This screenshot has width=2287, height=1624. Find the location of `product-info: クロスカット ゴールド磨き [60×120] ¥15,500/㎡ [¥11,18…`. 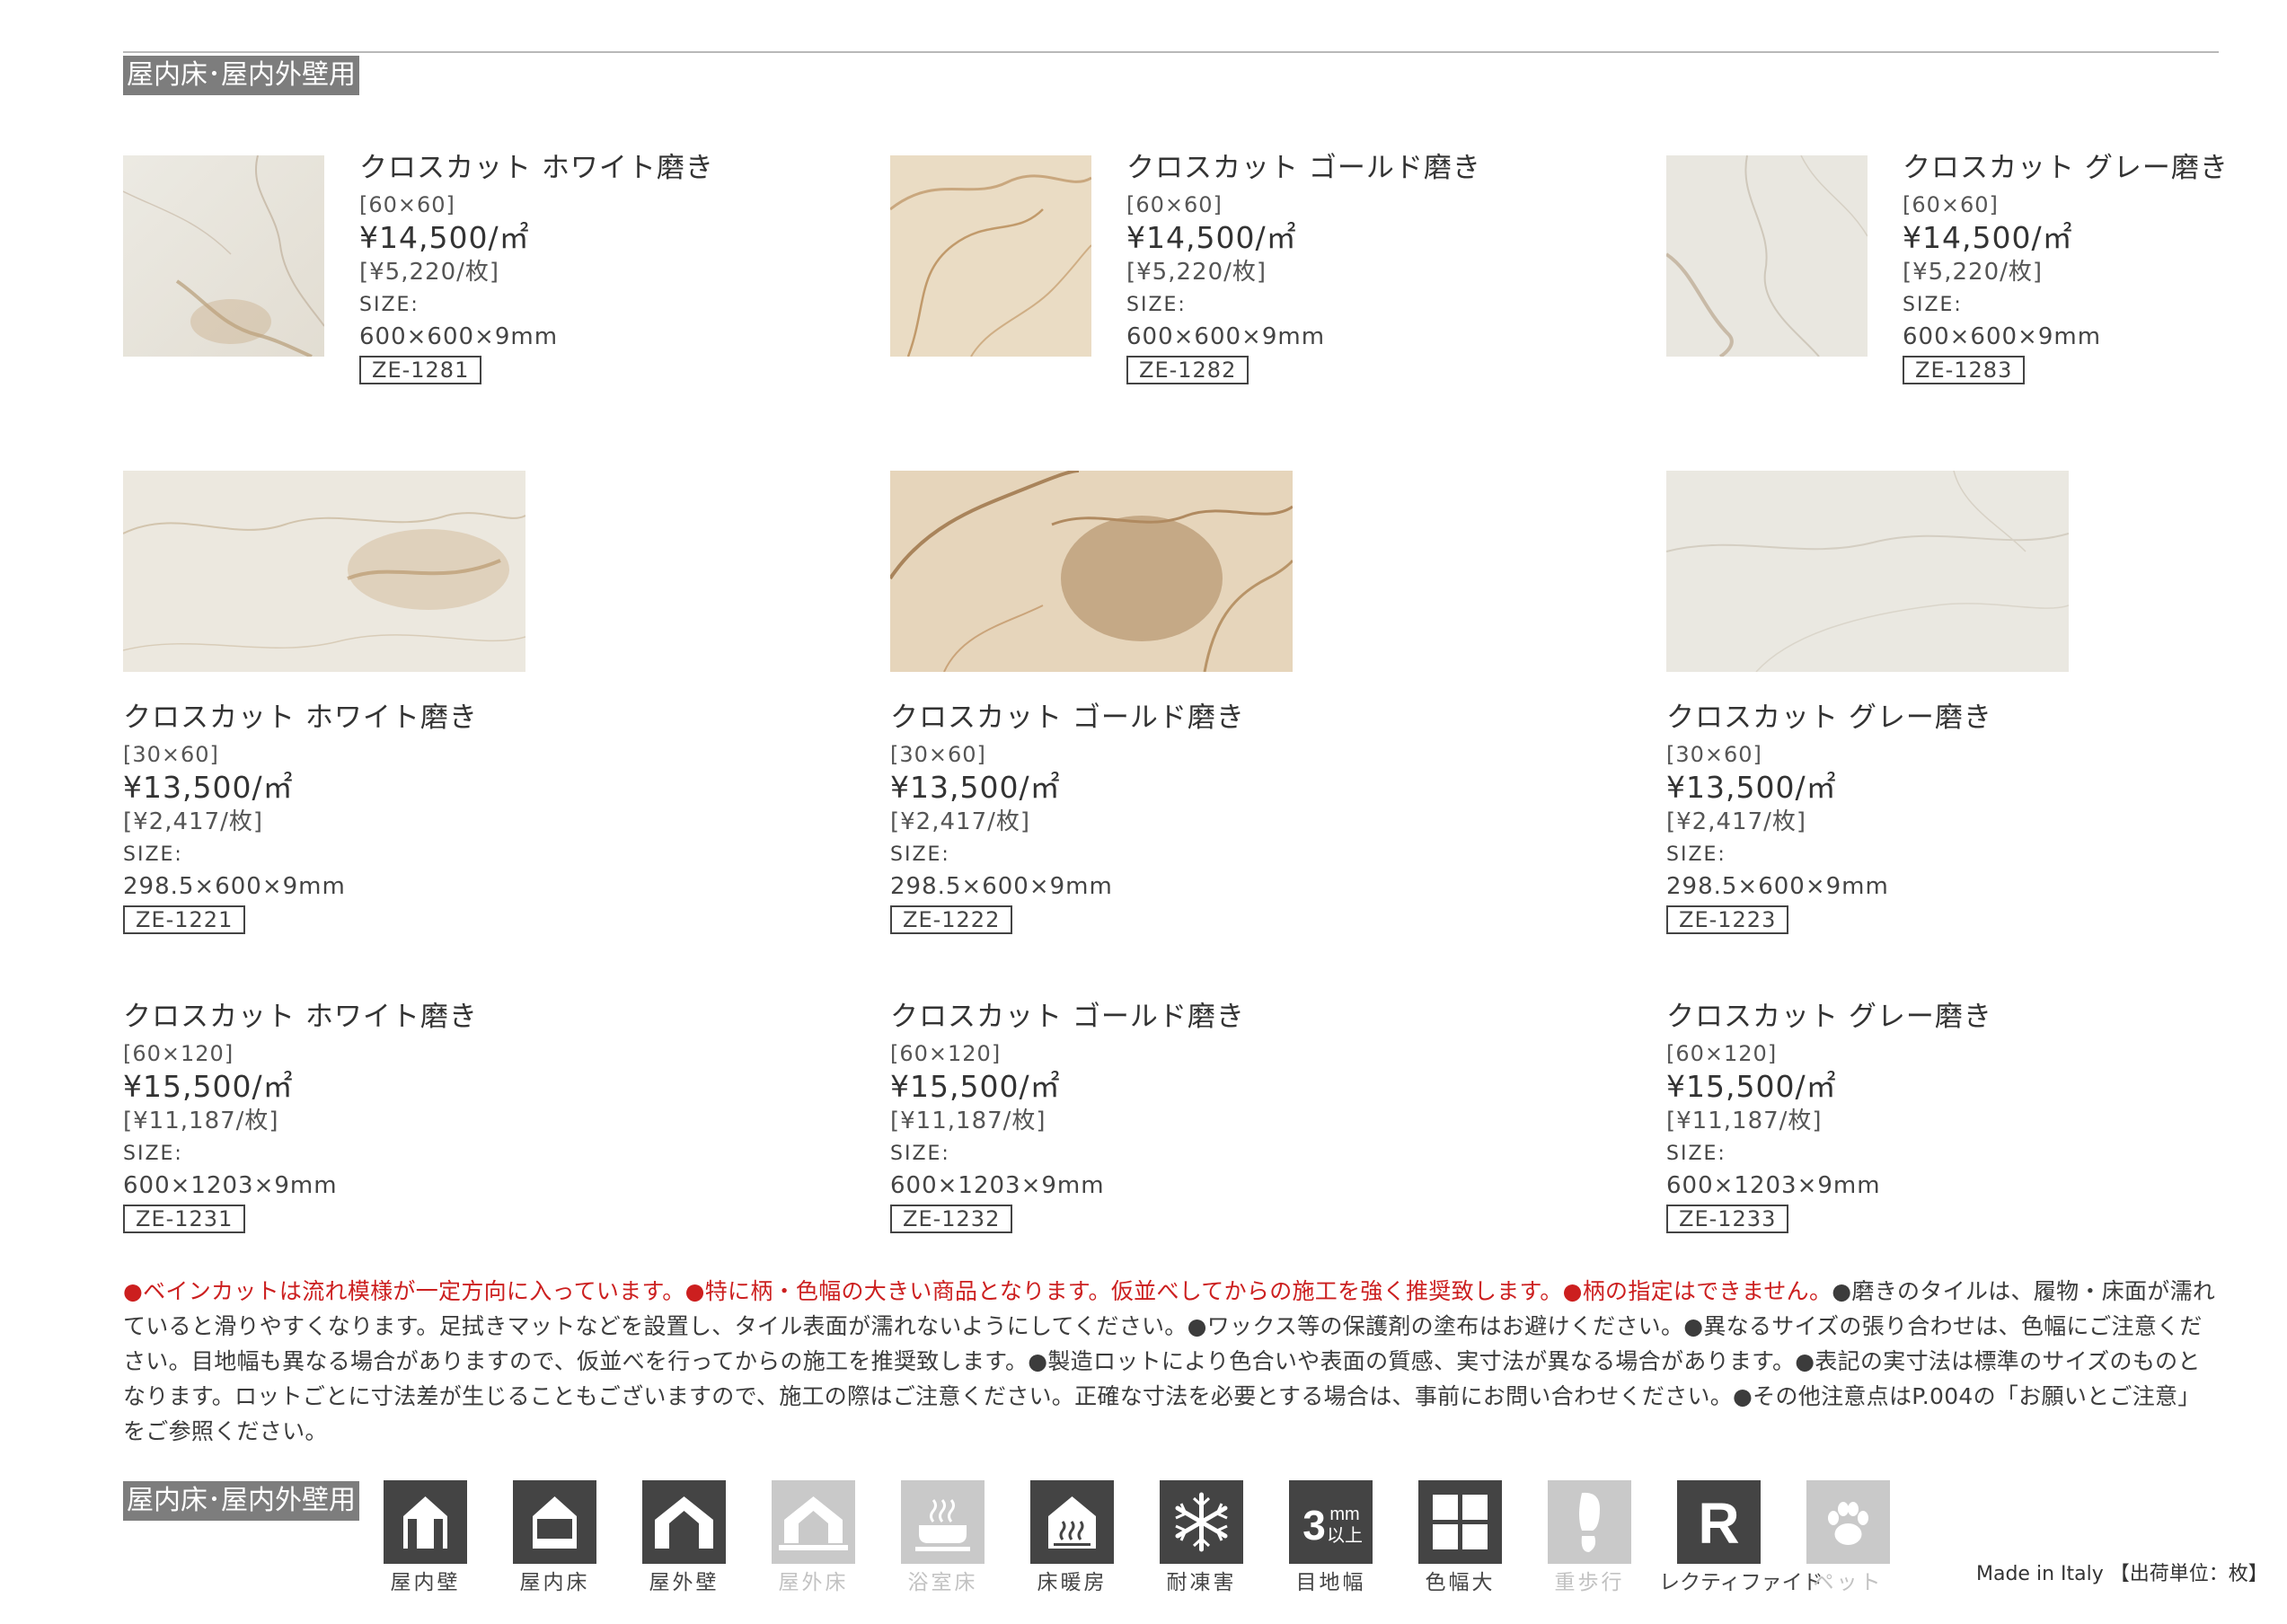

product-info: クロスカット ゴールド磨き [60×120] ¥15,500/㎡ [¥11,18… is located at coordinates (1067, 1116).